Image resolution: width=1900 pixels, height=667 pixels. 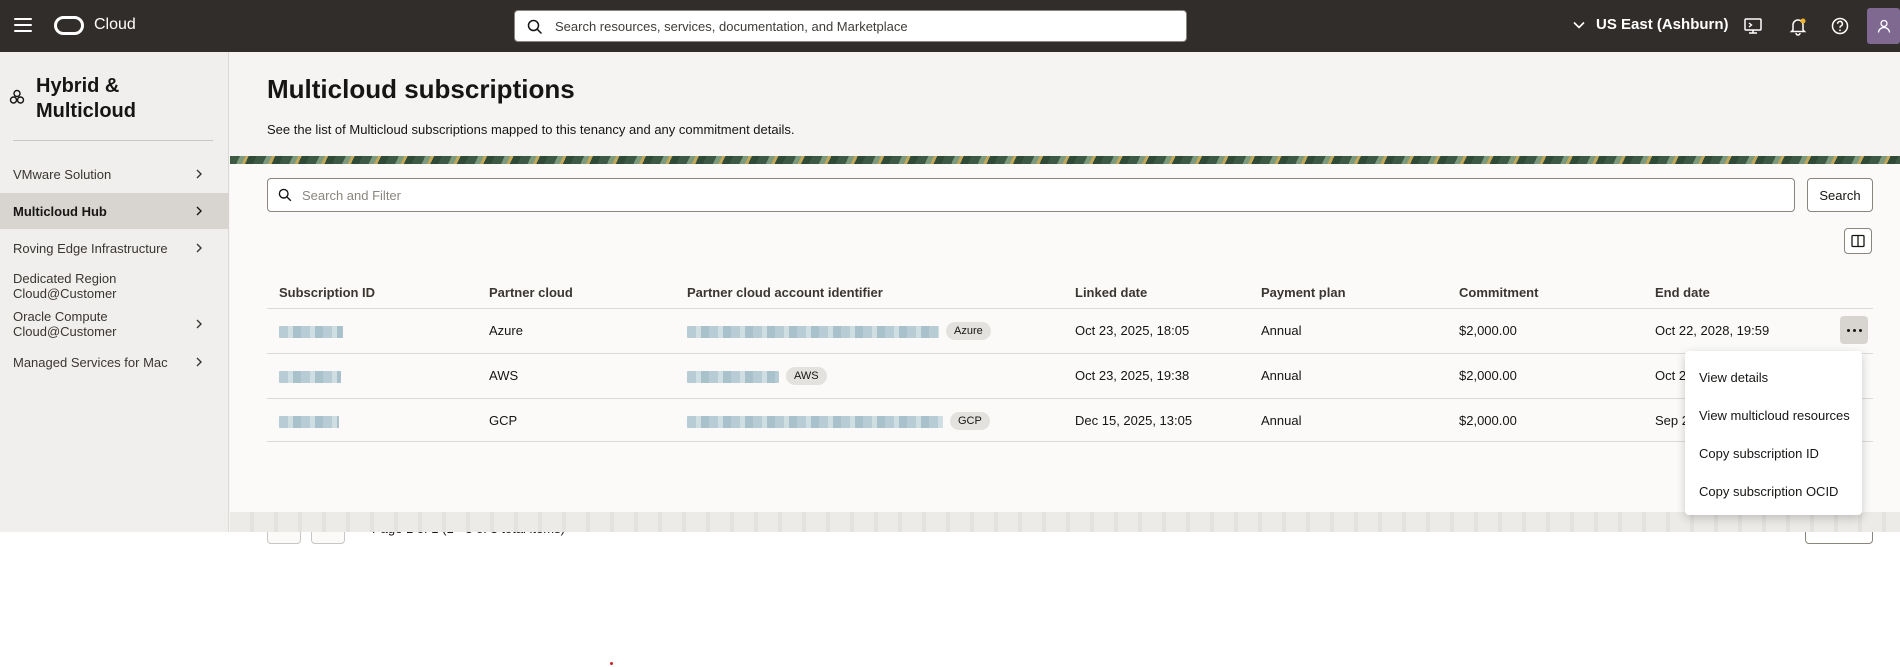 I want to click on brand-name: Cloud, so click(x=115, y=25).